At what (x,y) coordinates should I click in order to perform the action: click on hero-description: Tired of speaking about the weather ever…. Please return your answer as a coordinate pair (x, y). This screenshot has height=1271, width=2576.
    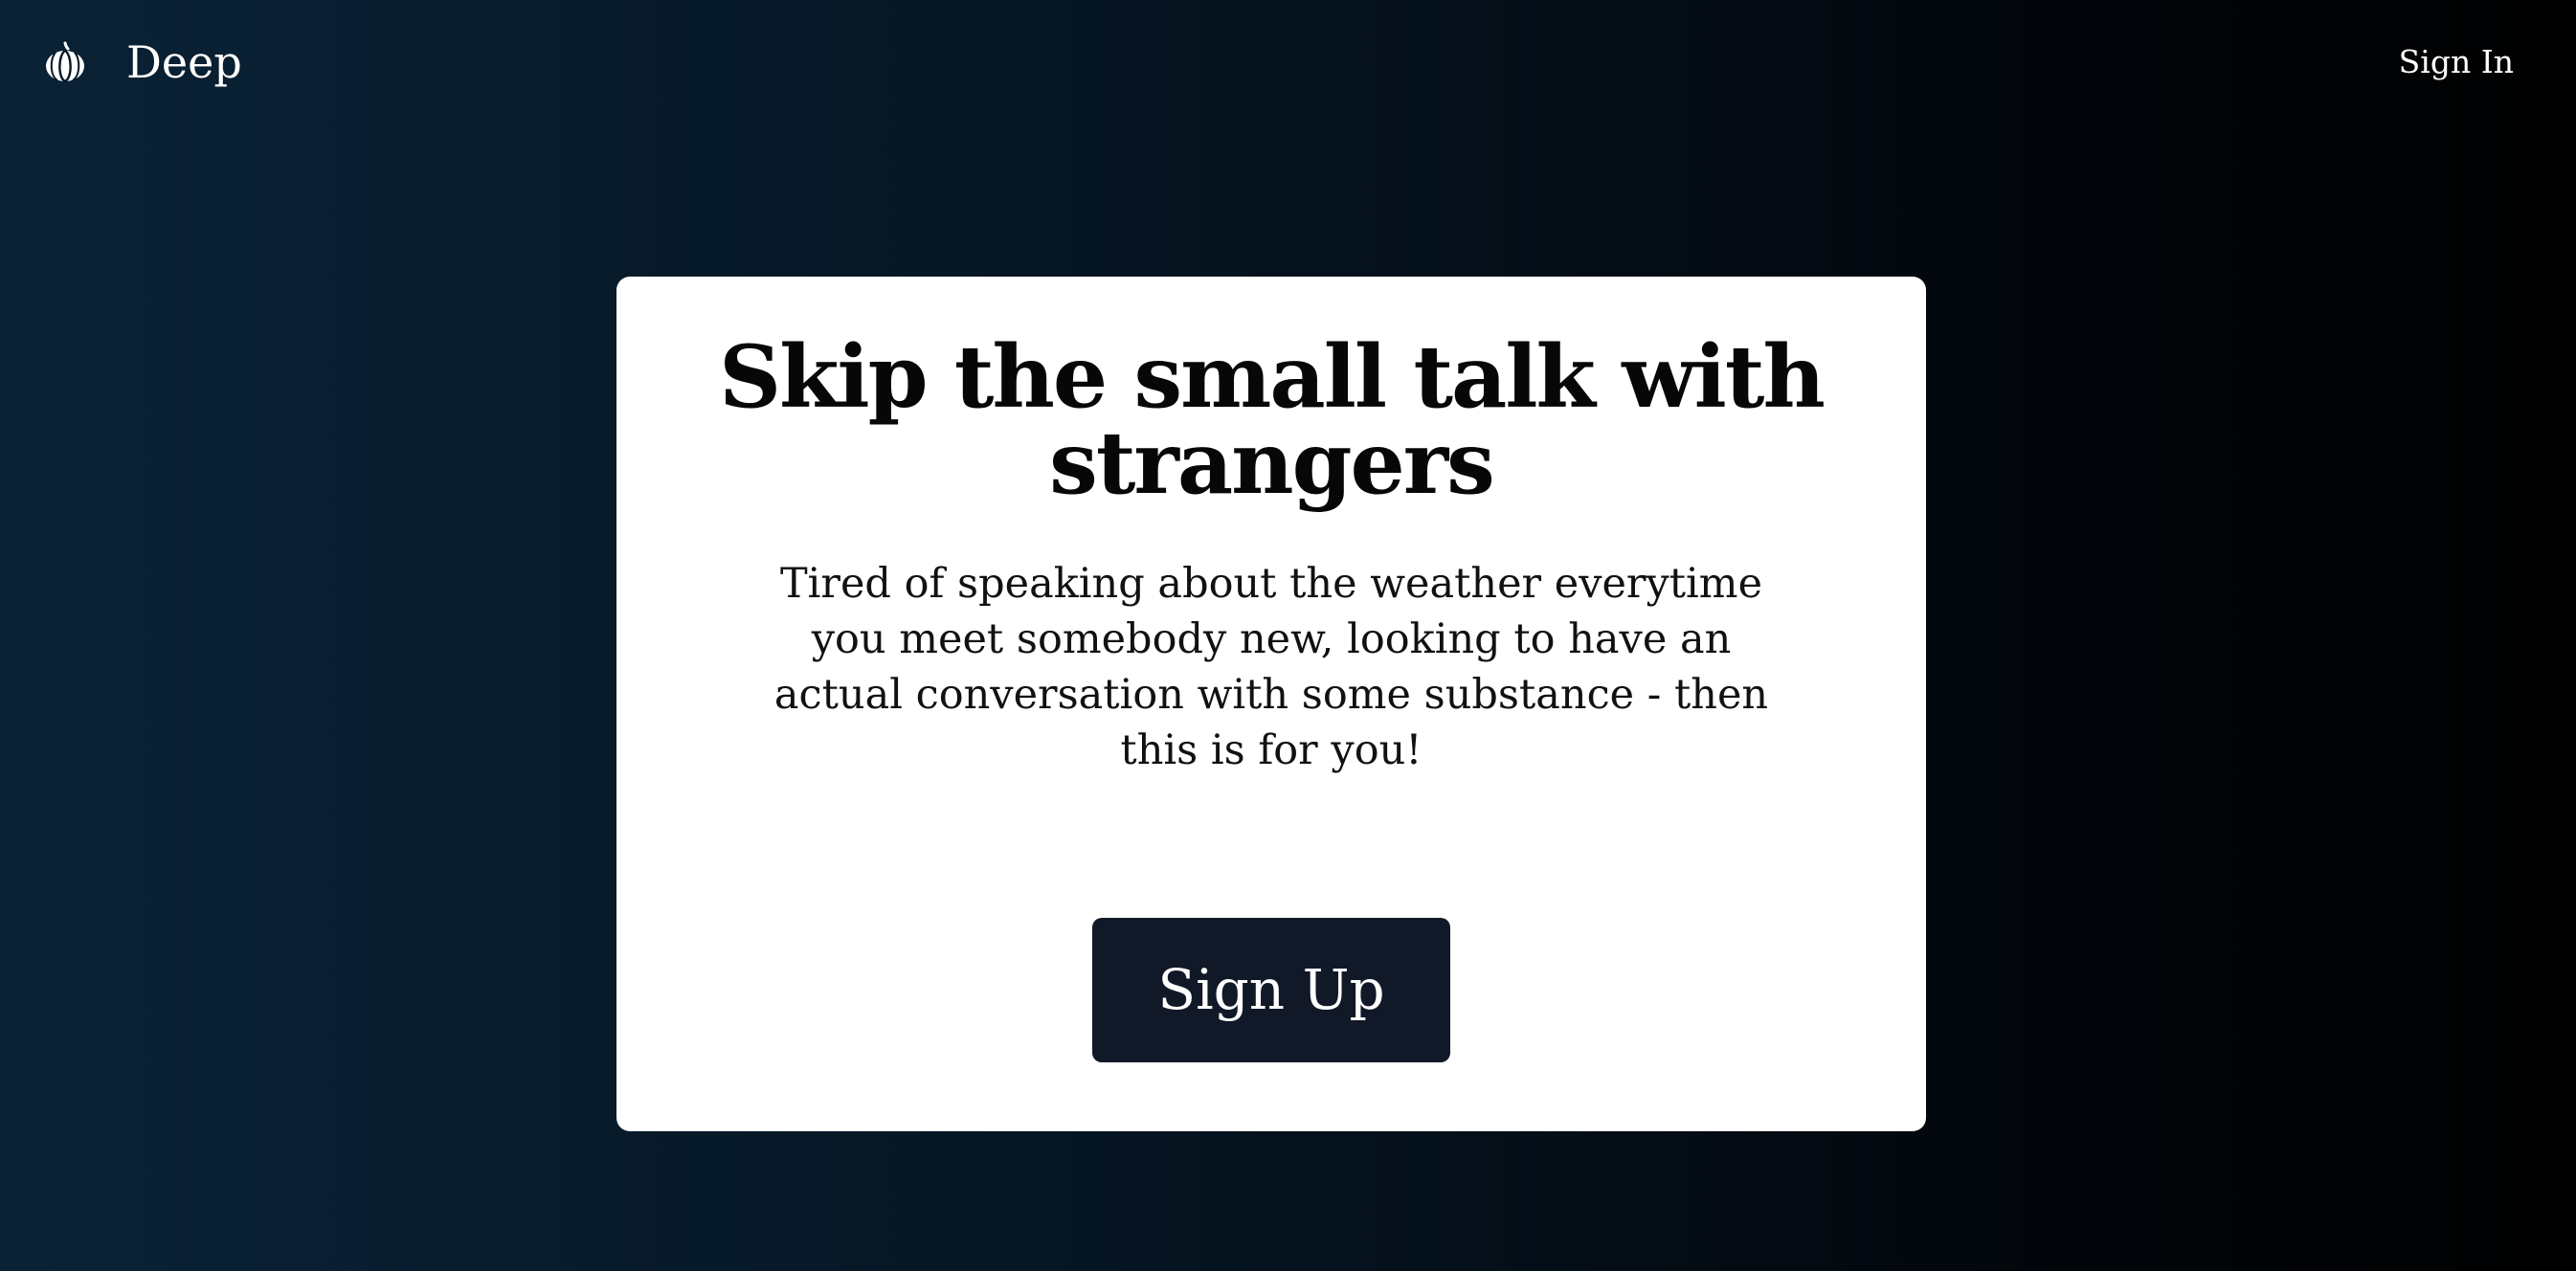
    Looking at the image, I should click on (1271, 667).